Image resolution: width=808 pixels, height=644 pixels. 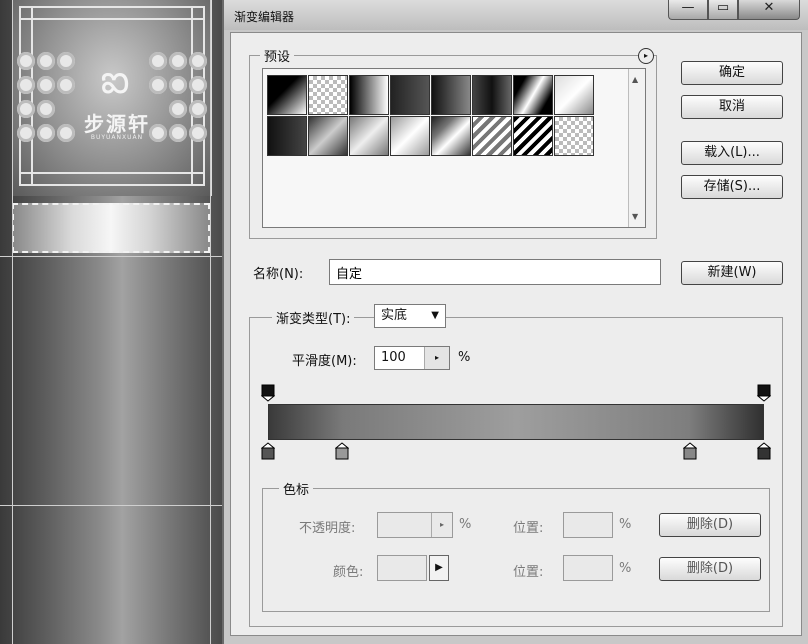 What do you see at coordinates (710, 525) in the screenshot?
I see `delete-opacity-stop-button: 删除(D)` at bounding box center [710, 525].